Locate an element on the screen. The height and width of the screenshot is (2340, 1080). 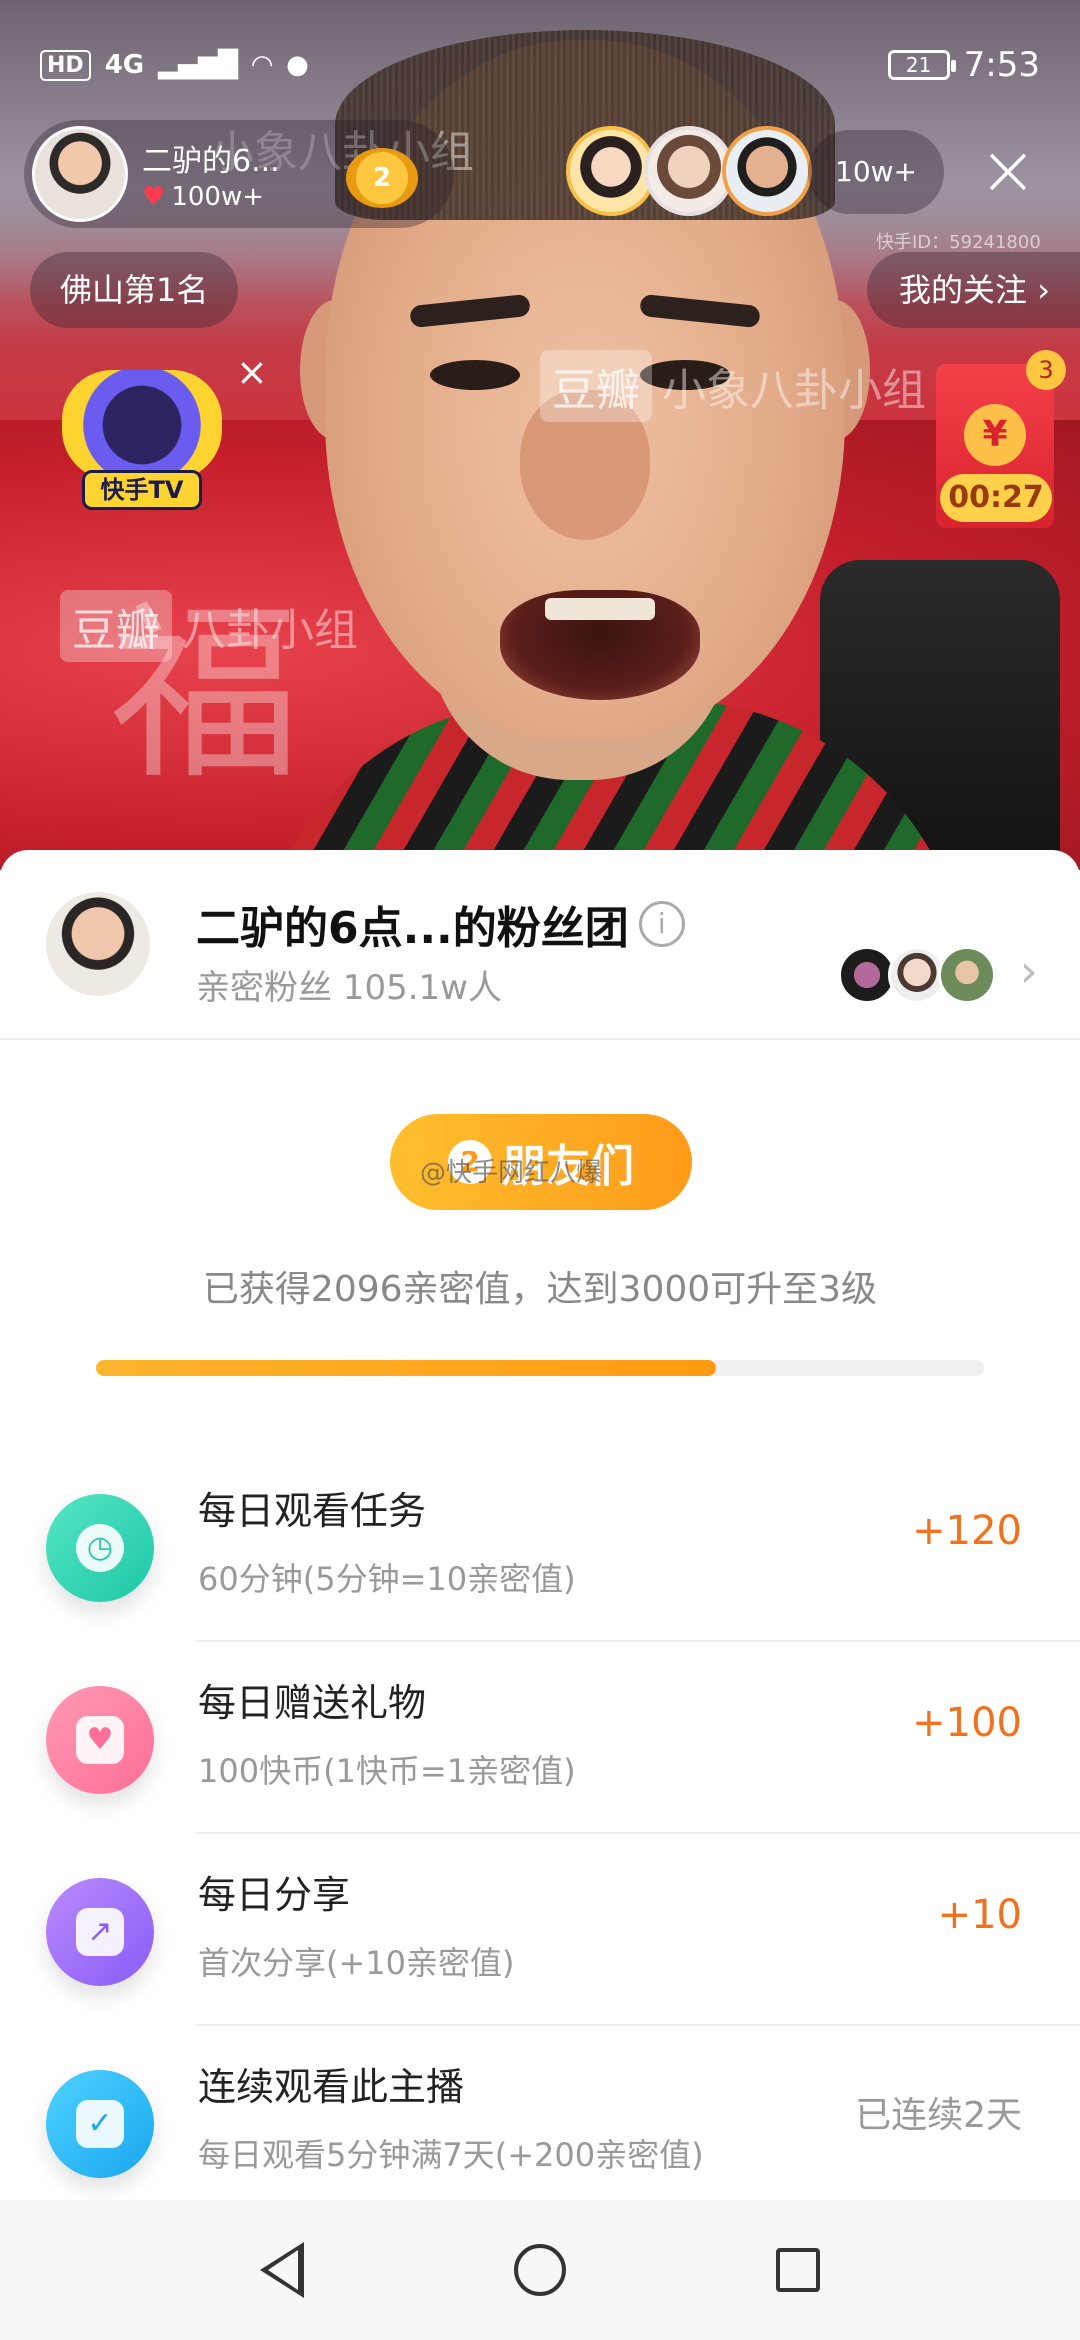
tv-label: 快手TV is located at coordinates (142, 490).